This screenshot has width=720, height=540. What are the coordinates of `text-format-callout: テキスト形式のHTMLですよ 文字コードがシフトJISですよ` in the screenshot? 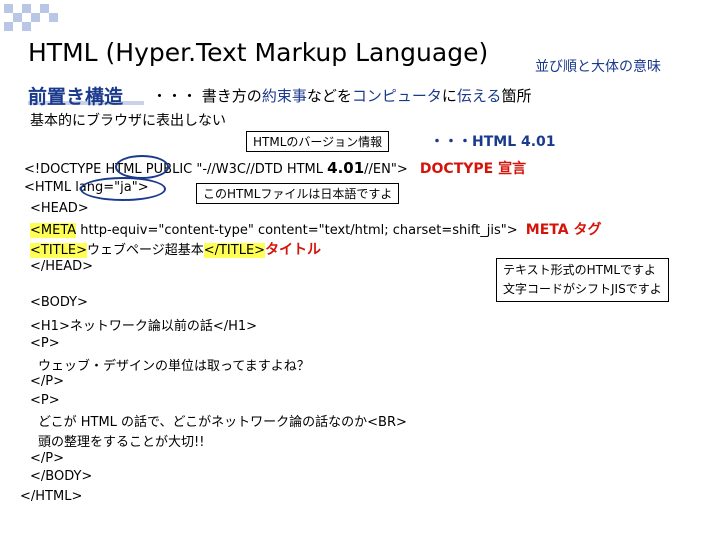 It's located at (582, 280).